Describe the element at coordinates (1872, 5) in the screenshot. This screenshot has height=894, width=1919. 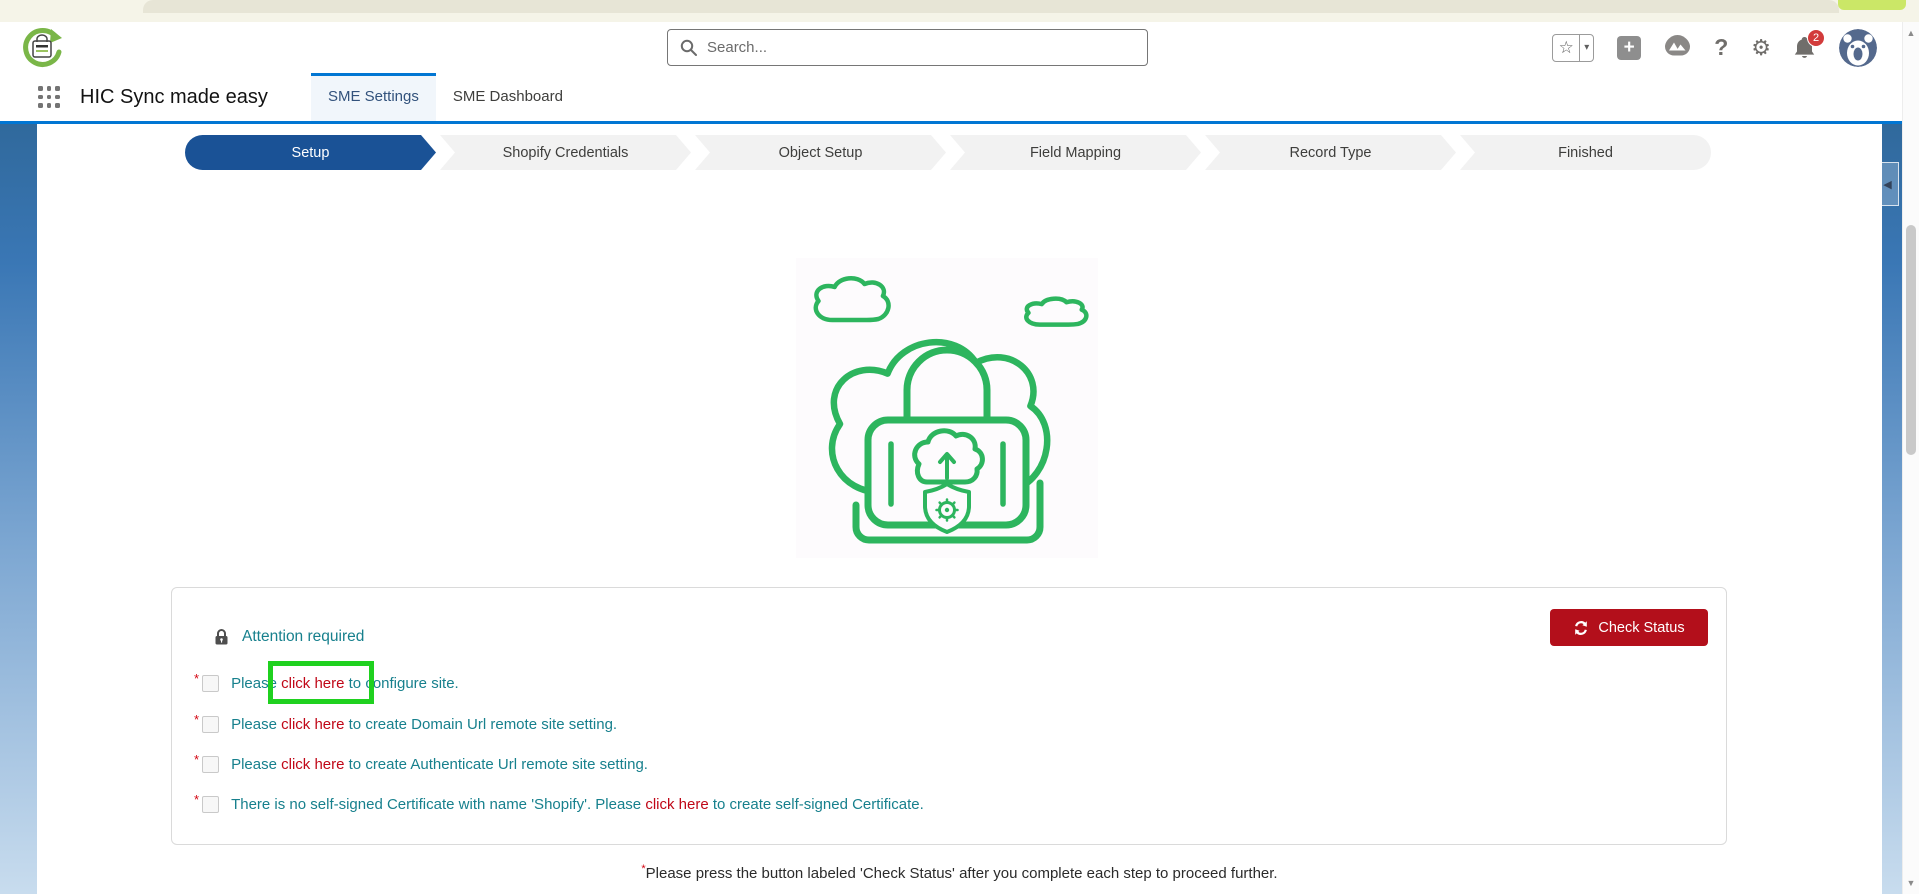
I see `browser-green-pill` at that location.